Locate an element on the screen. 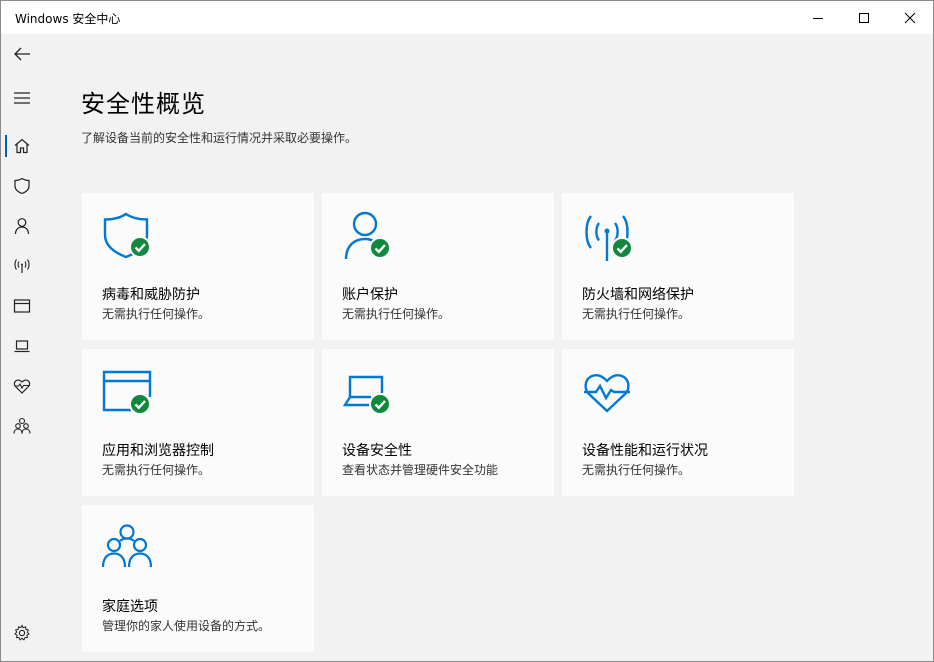  nav-app-browser is located at coordinates (22, 306).